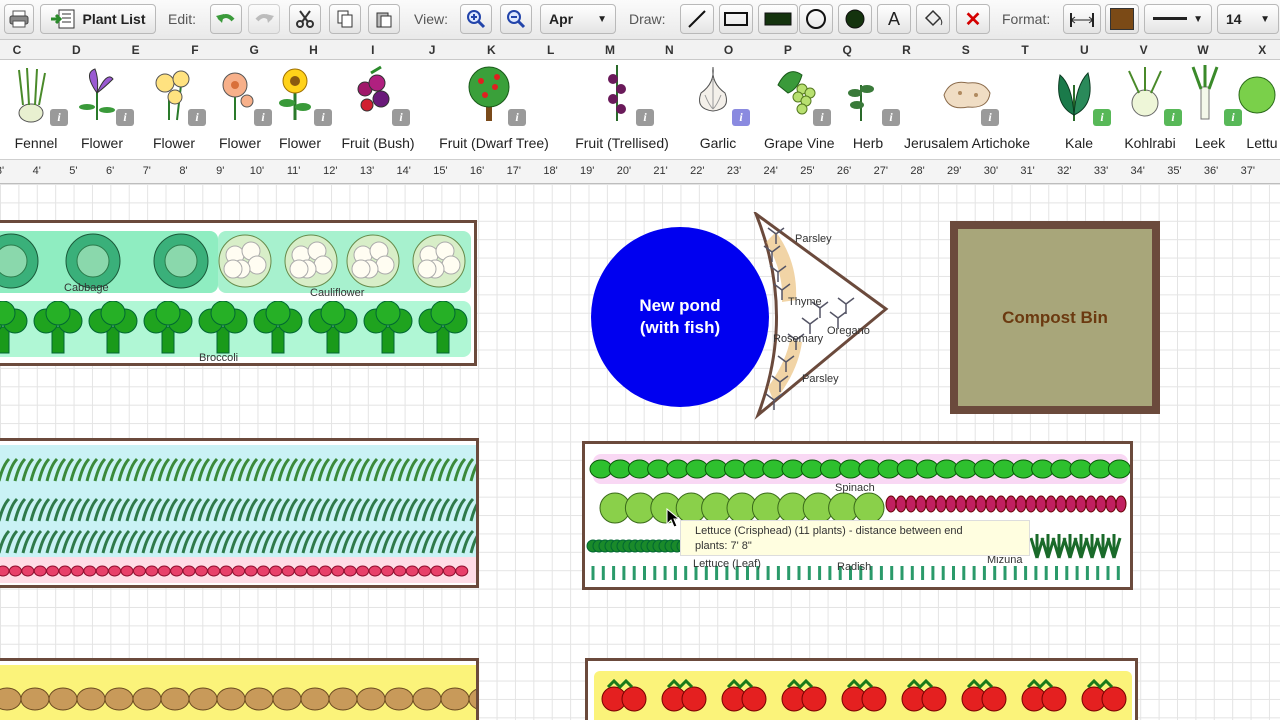 This screenshot has width=1280, height=720. What do you see at coordinates (1055, 317) in the screenshot?
I see `compost-bin: Compost Bin` at bounding box center [1055, 317].